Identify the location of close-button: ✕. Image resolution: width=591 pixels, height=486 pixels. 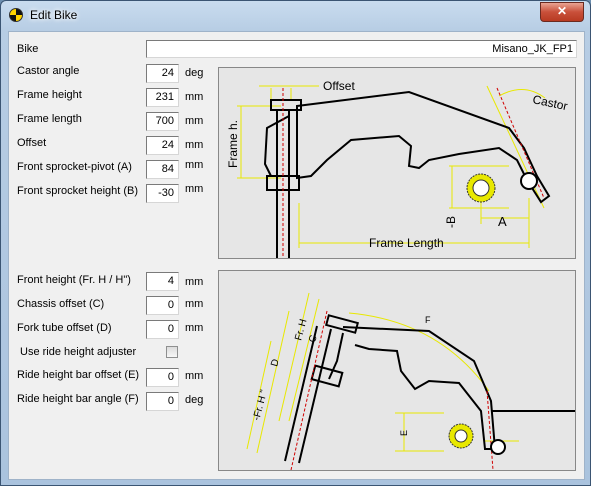
(562, 12).